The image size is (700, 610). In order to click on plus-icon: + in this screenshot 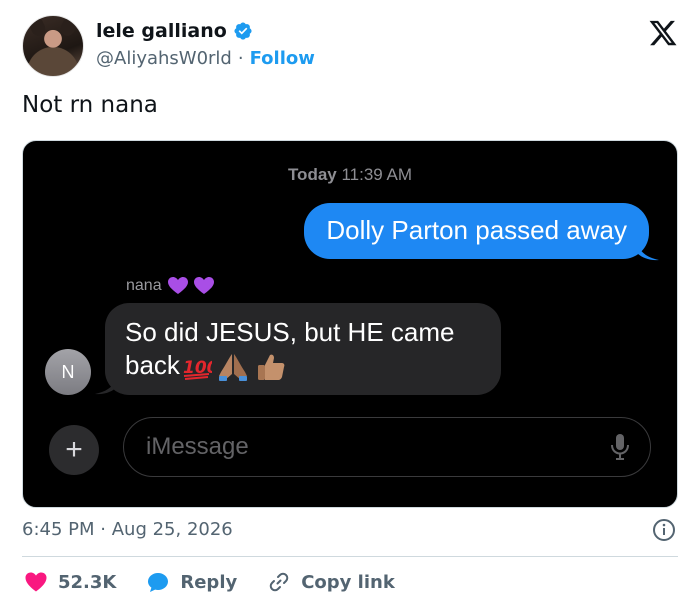, I will do `click(74, 449)`.